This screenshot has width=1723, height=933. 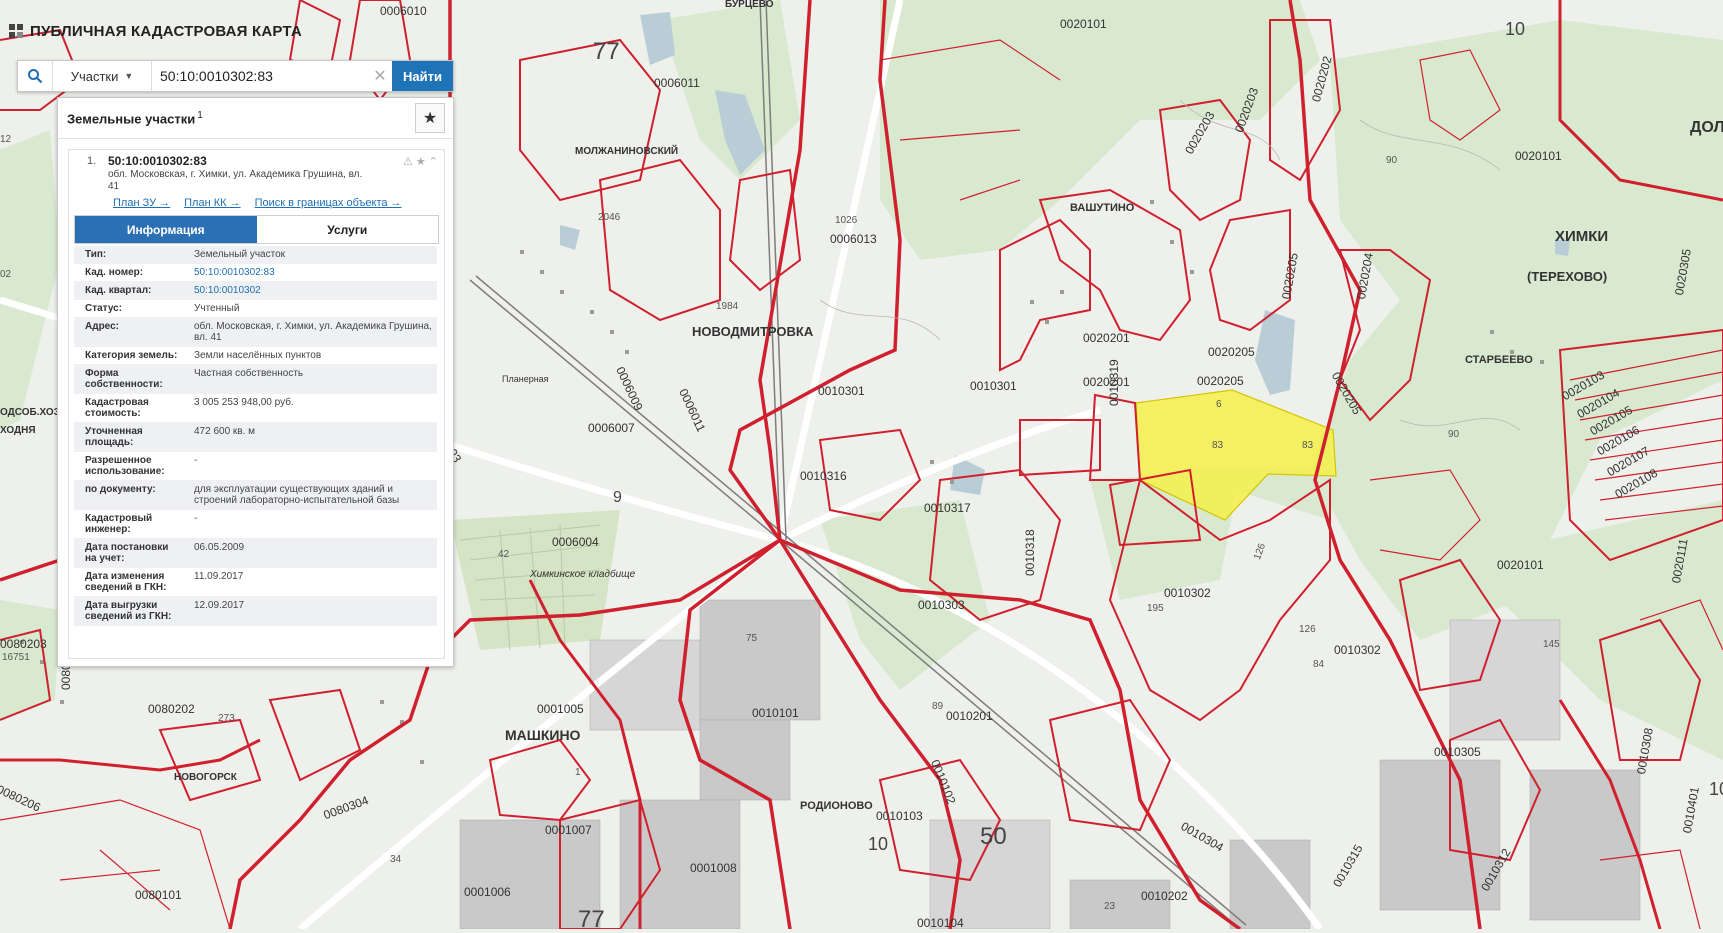 What do you see at coordinates (578, 772) in the screenshot?
I see `parcel-label: 1` at bounding box center [578, 772].